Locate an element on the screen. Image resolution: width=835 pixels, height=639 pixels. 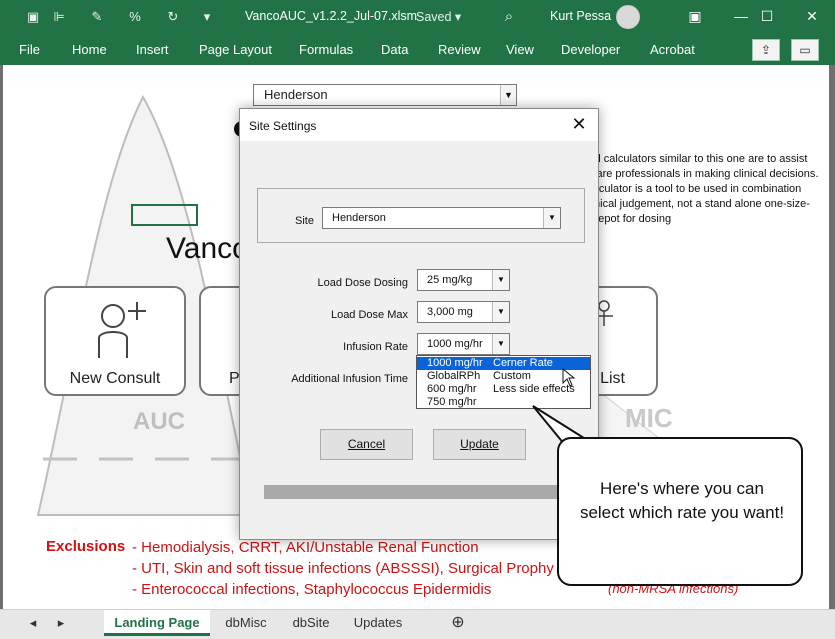
tab-updates: Updates is located at coordinates (378, 623).